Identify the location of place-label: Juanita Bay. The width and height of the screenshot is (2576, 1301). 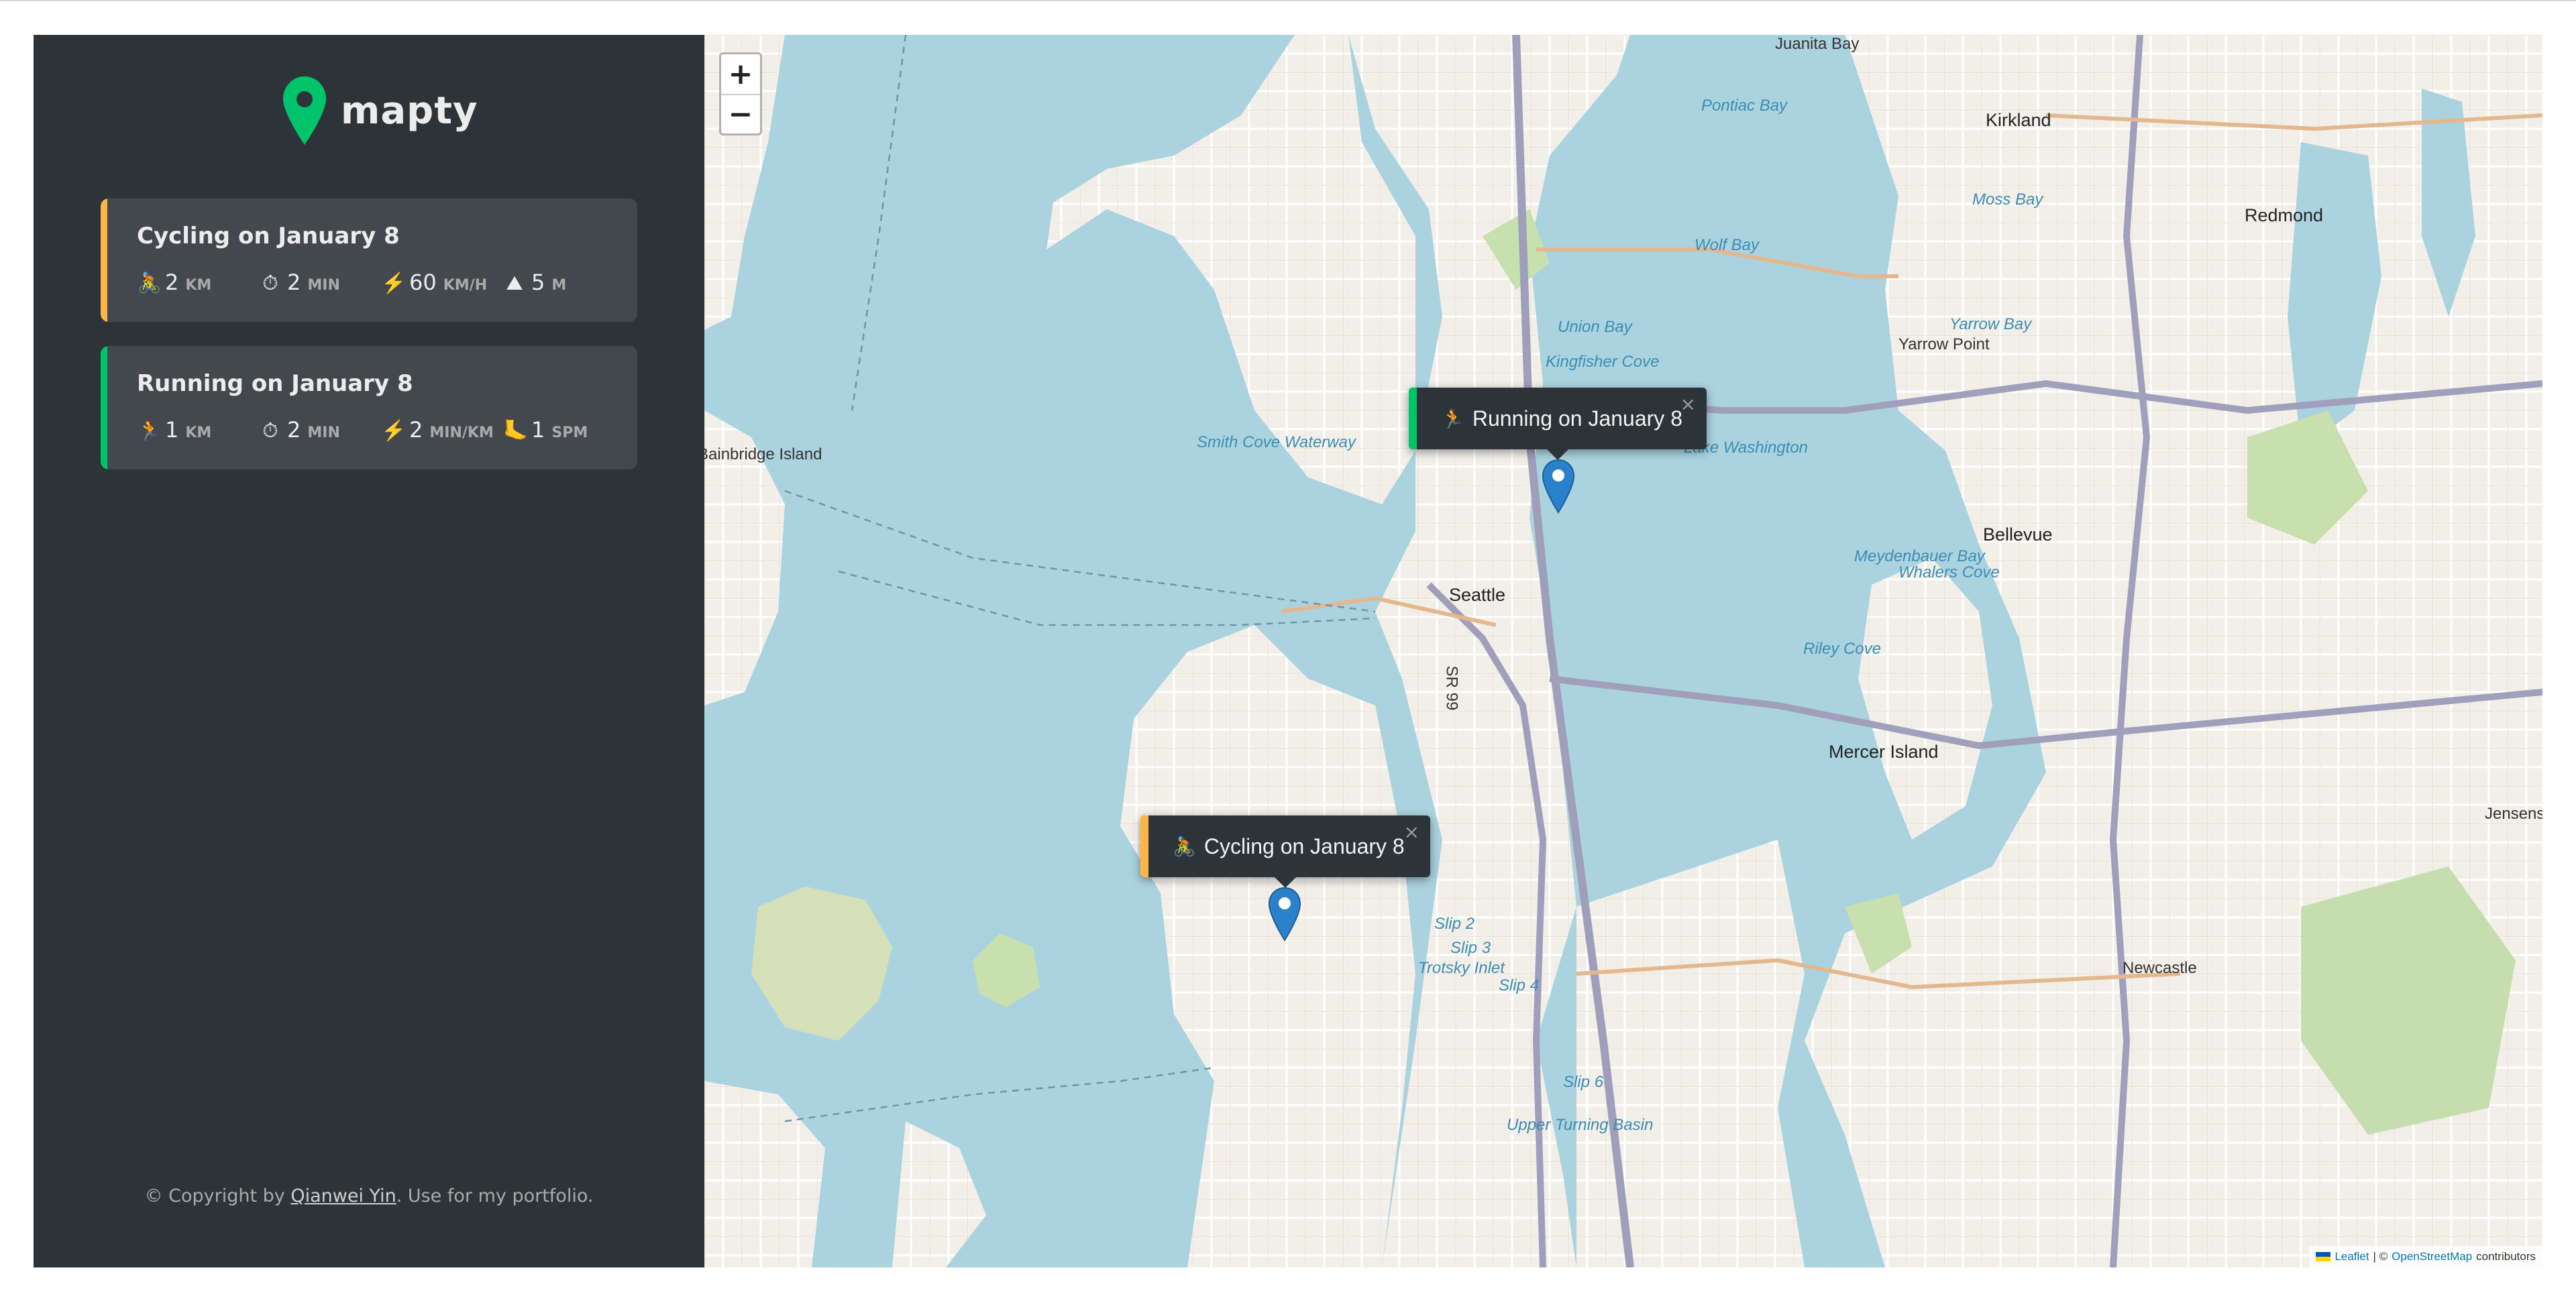
(1817, 44).